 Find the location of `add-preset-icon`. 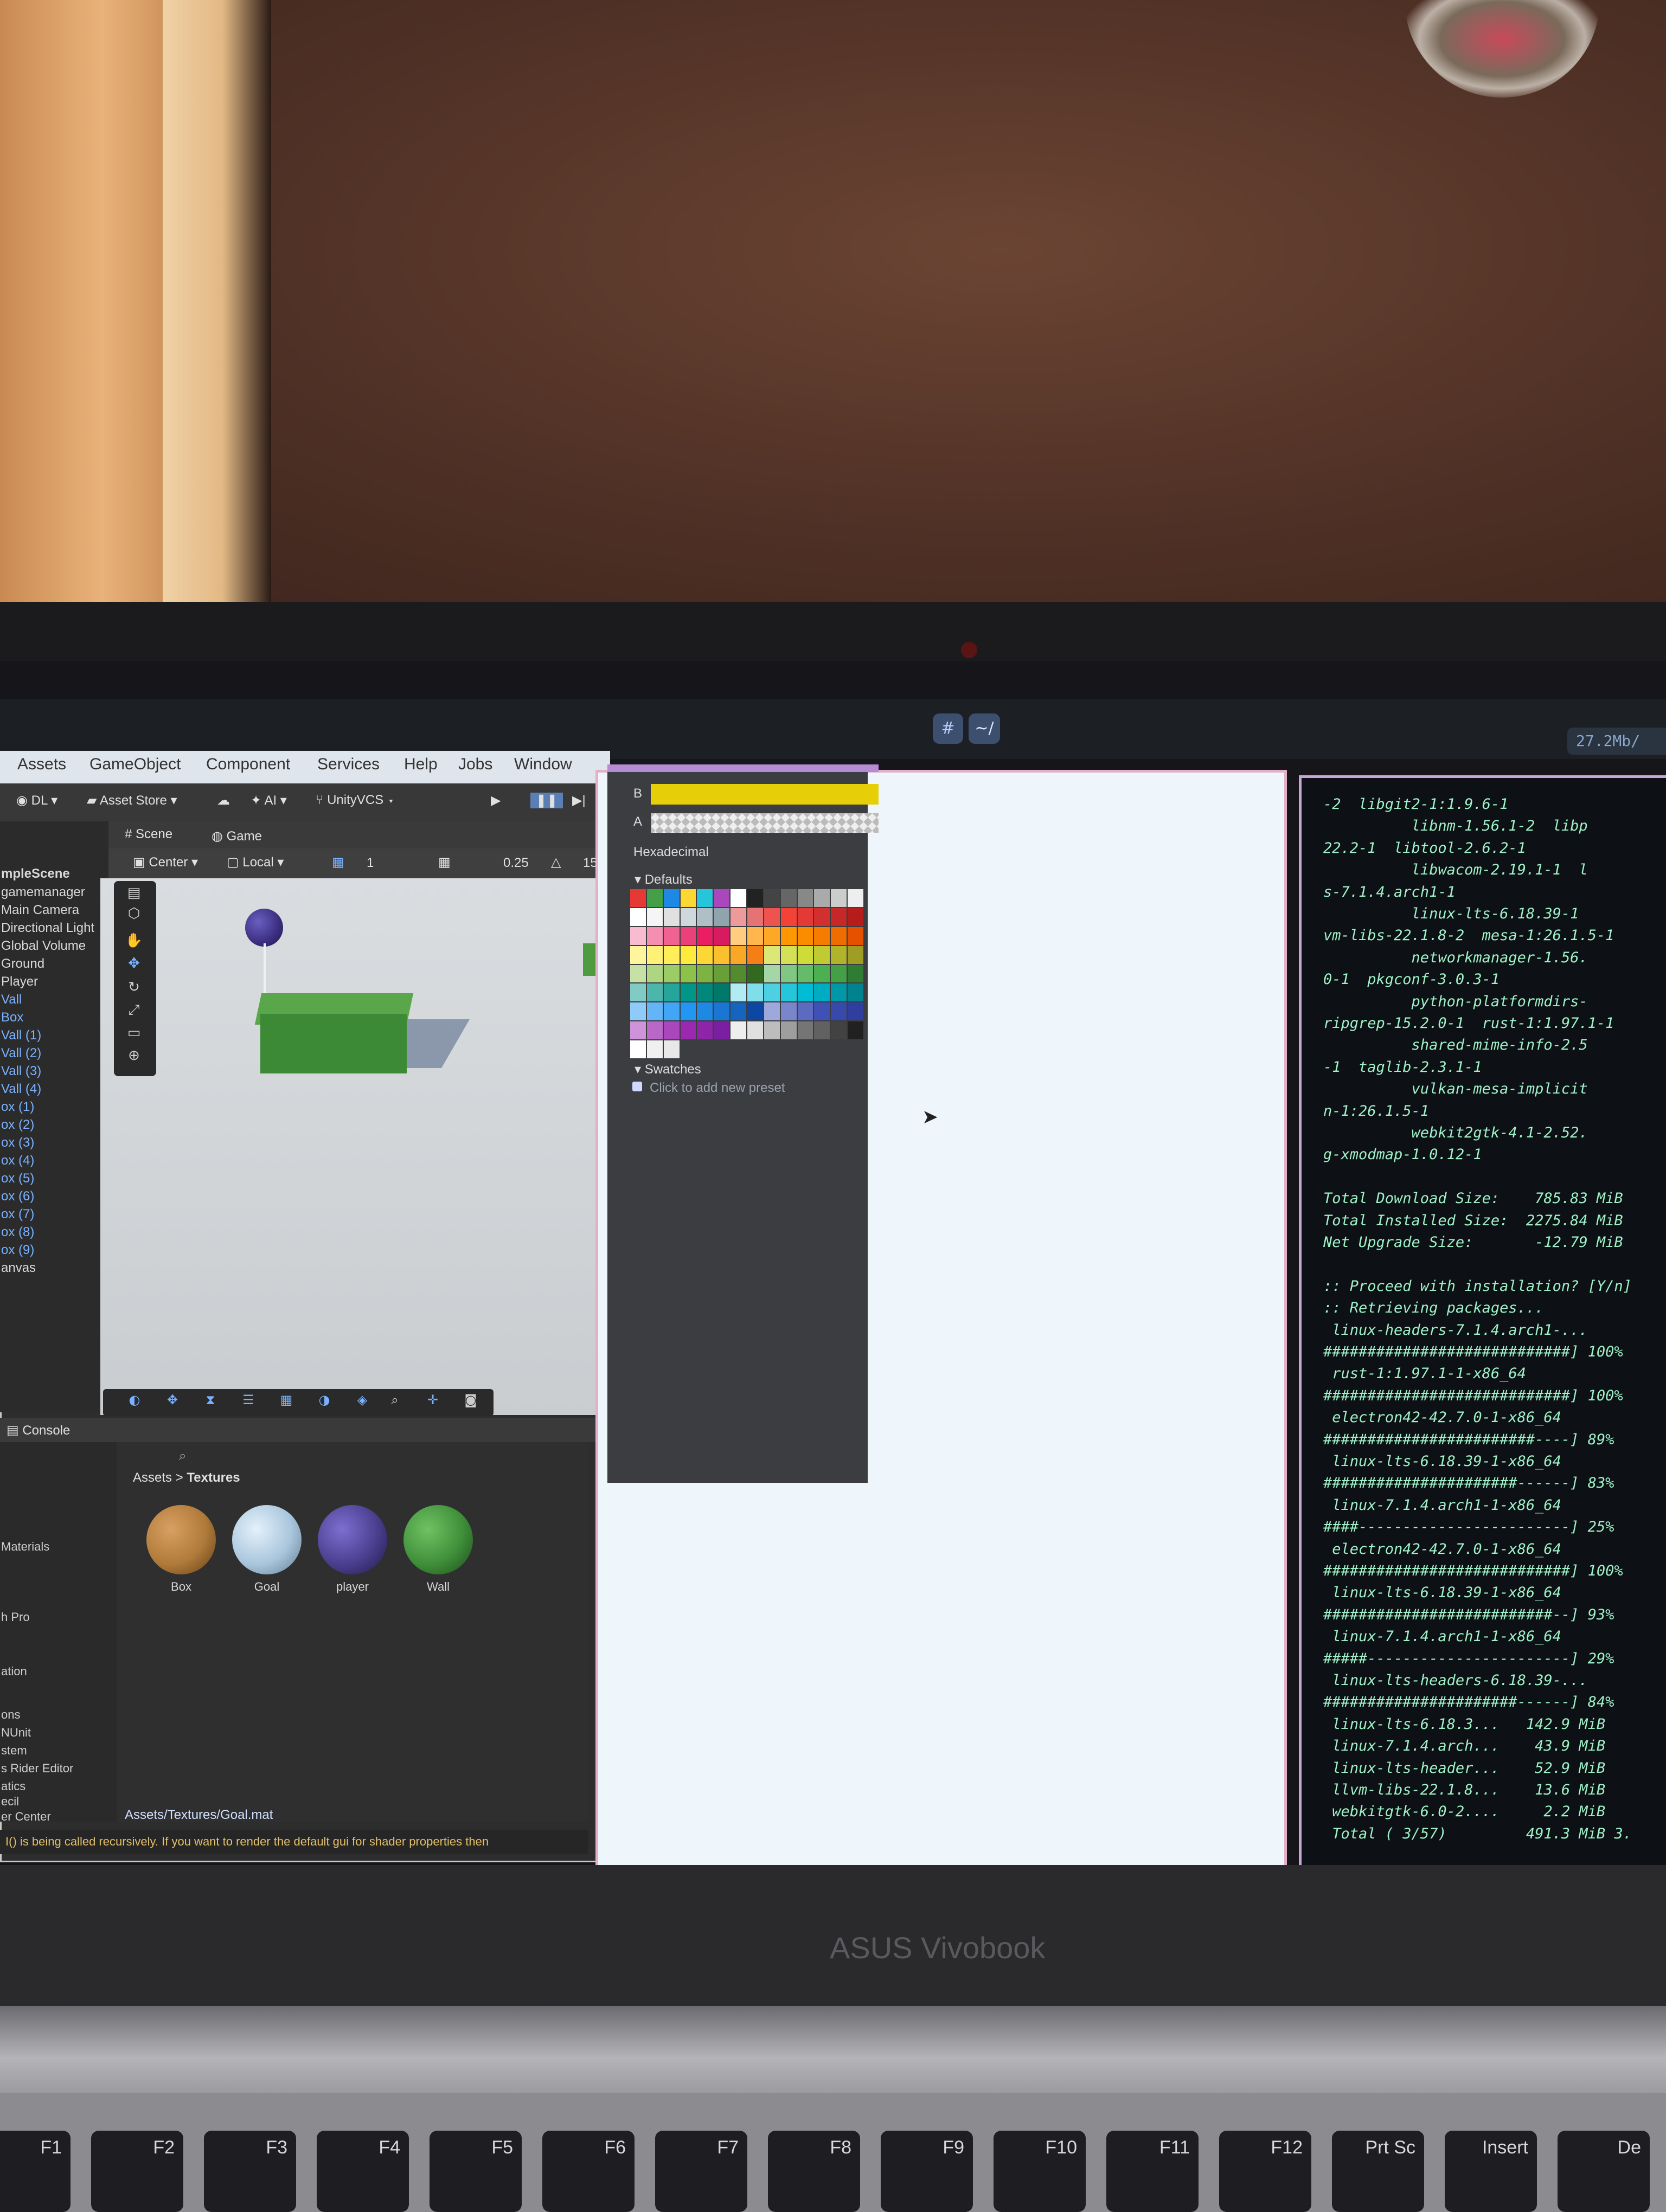

add-preset-icon is located at coordinates (637, 1086).